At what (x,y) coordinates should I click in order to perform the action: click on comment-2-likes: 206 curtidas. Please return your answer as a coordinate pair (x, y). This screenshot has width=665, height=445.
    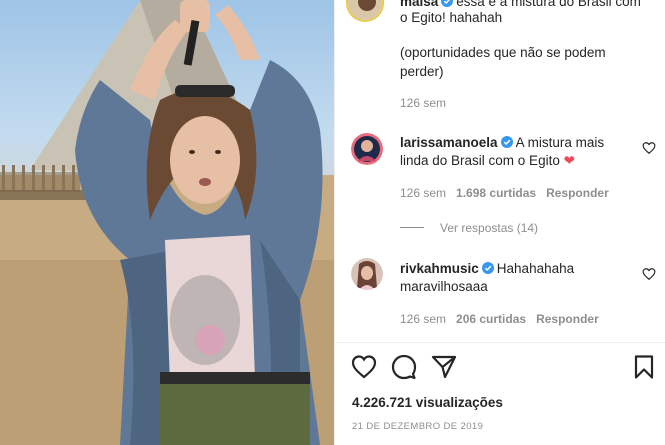
    Looking at the image, I should click on (491, 319).